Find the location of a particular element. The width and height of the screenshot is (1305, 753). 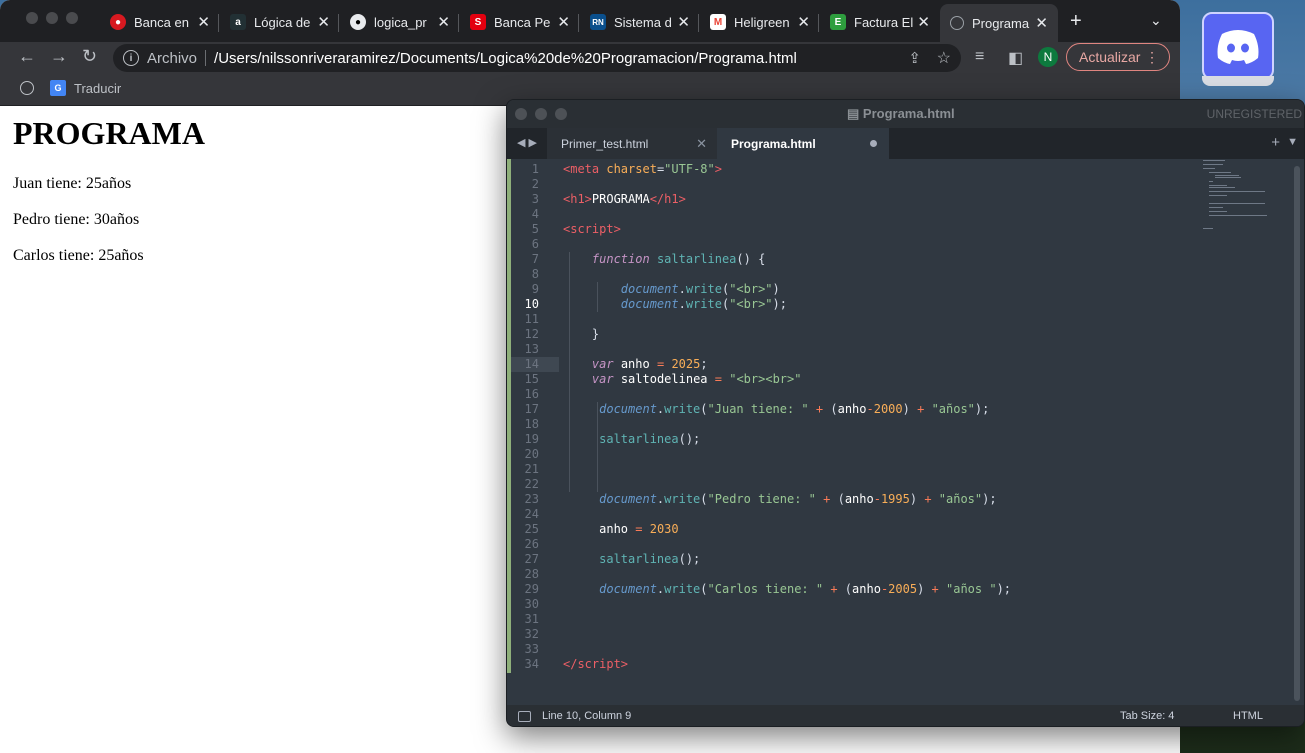

code-line: 13 is located at coordinates (857, 349).